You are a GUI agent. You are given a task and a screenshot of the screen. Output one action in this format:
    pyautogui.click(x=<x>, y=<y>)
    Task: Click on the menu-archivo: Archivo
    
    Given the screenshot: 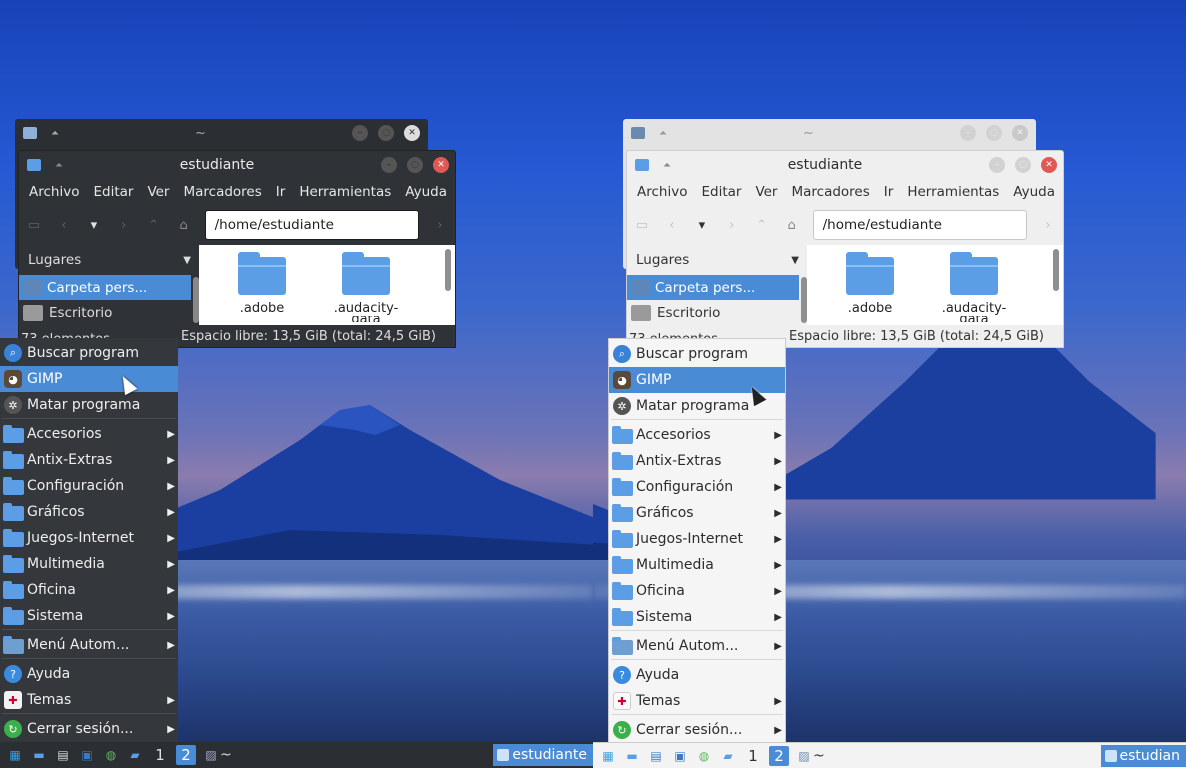 What is the action you would take?
    pyautogui.click(x=662, y=192)
    